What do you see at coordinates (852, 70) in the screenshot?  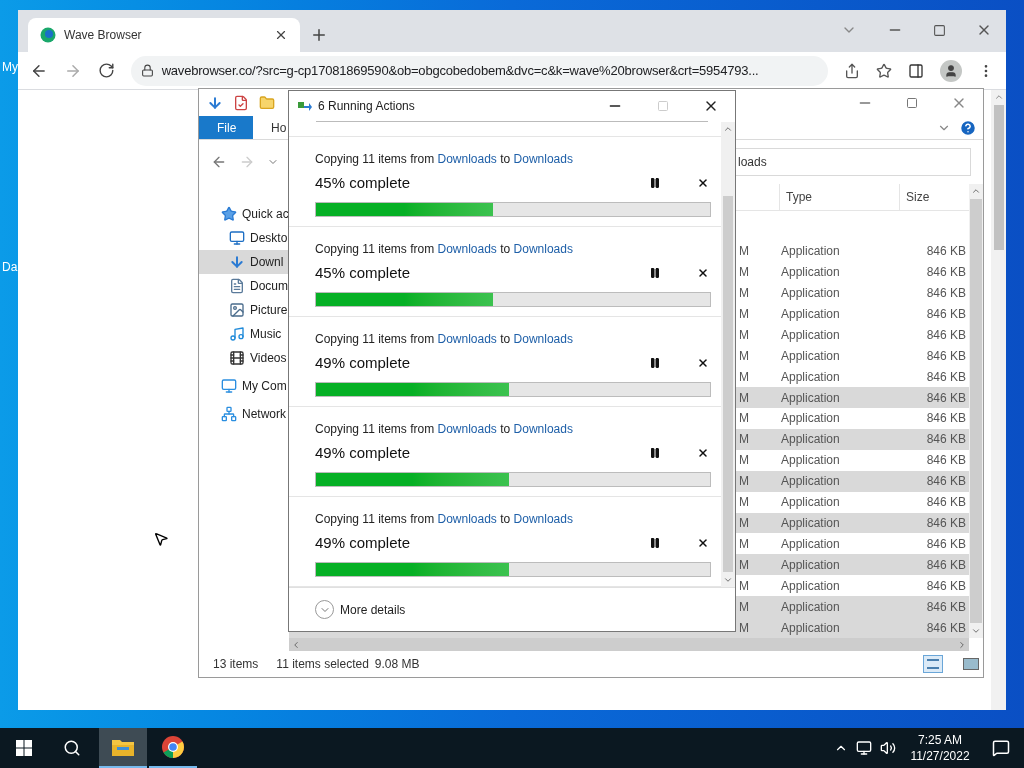 I see `share-icon` at bounding box center [852, 70].